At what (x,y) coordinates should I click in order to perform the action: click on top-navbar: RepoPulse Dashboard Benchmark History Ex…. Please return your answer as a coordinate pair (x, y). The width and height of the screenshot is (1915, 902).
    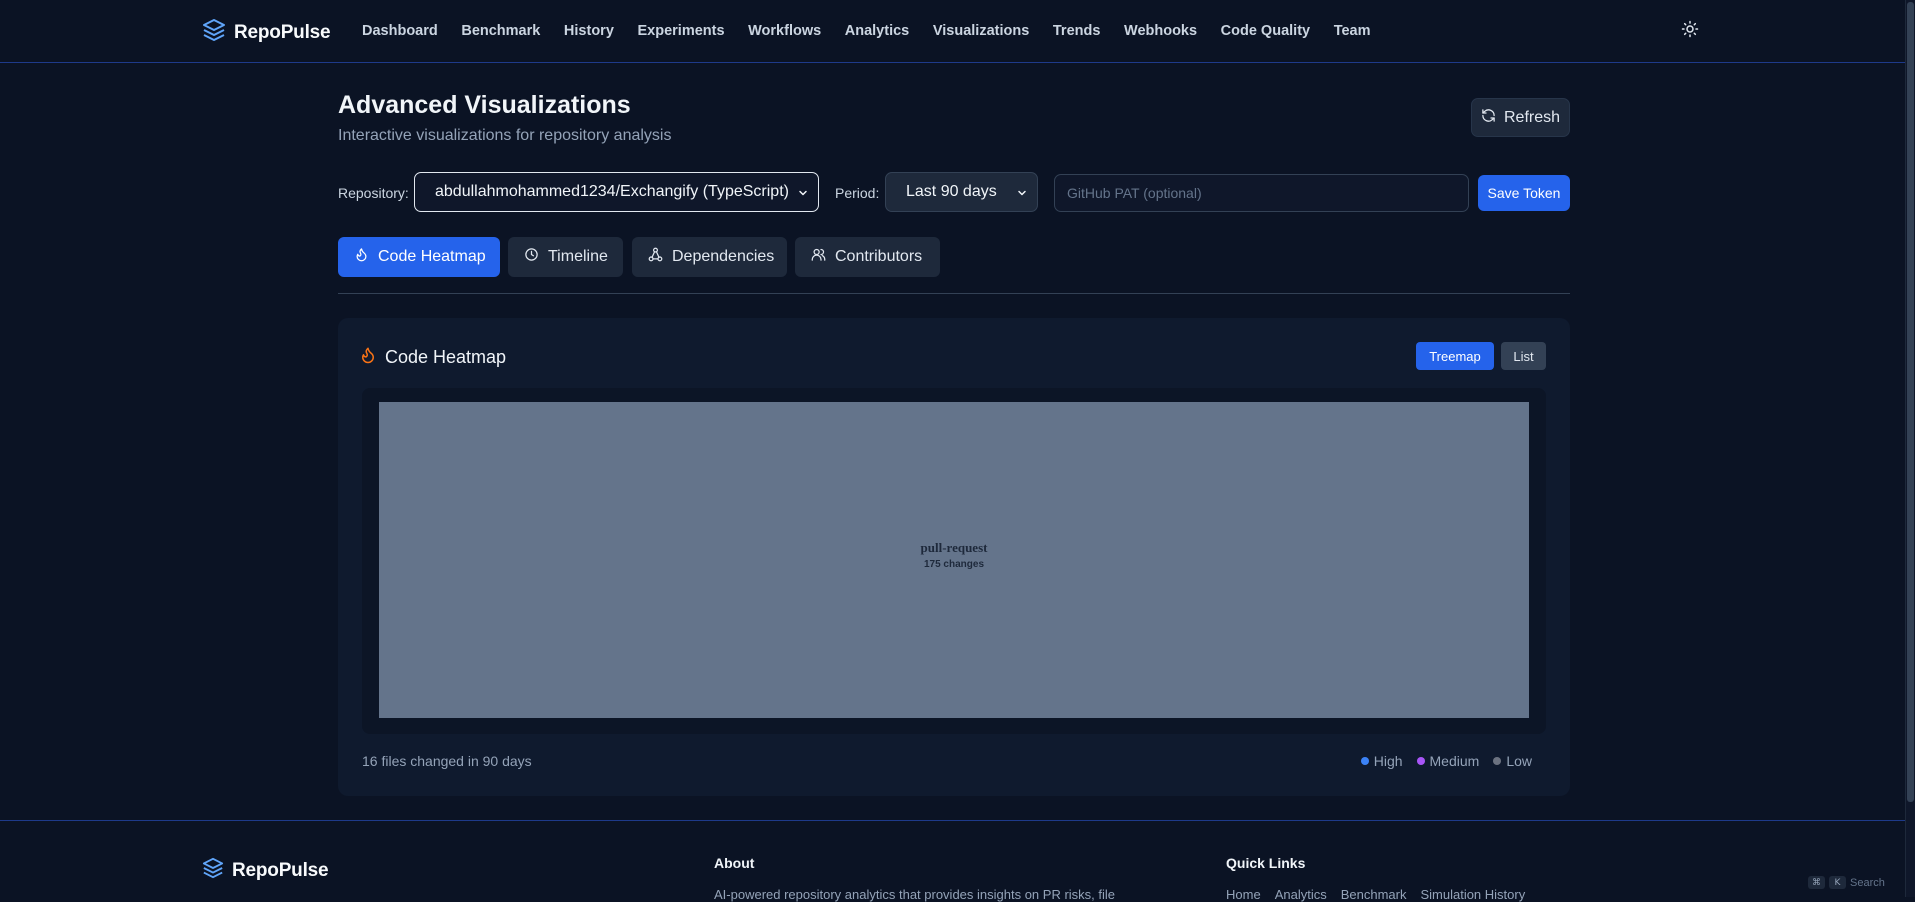
    Looking at the image, I should click on (953, 31).